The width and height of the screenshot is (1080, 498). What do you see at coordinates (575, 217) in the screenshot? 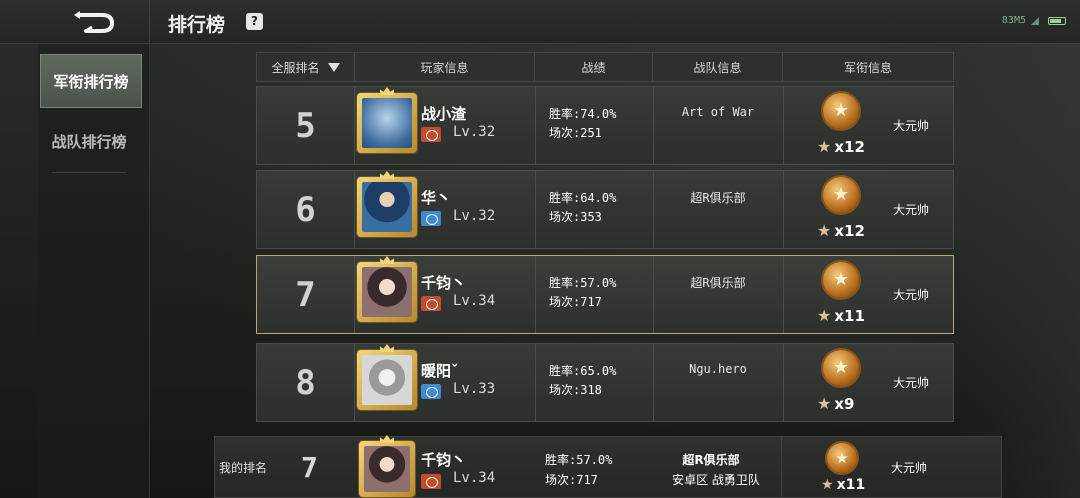
I see `games-played: 场次:353` at bounding box center [575, 217].